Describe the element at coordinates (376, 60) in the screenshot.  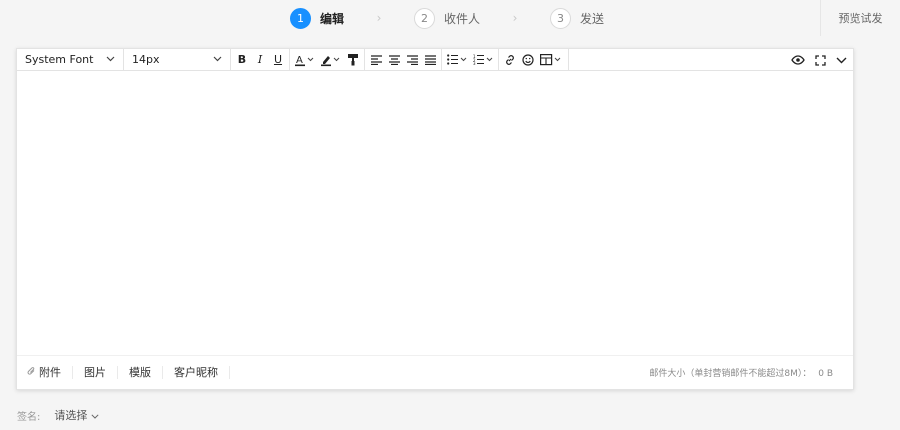
I see `align-left-icon` at that location.